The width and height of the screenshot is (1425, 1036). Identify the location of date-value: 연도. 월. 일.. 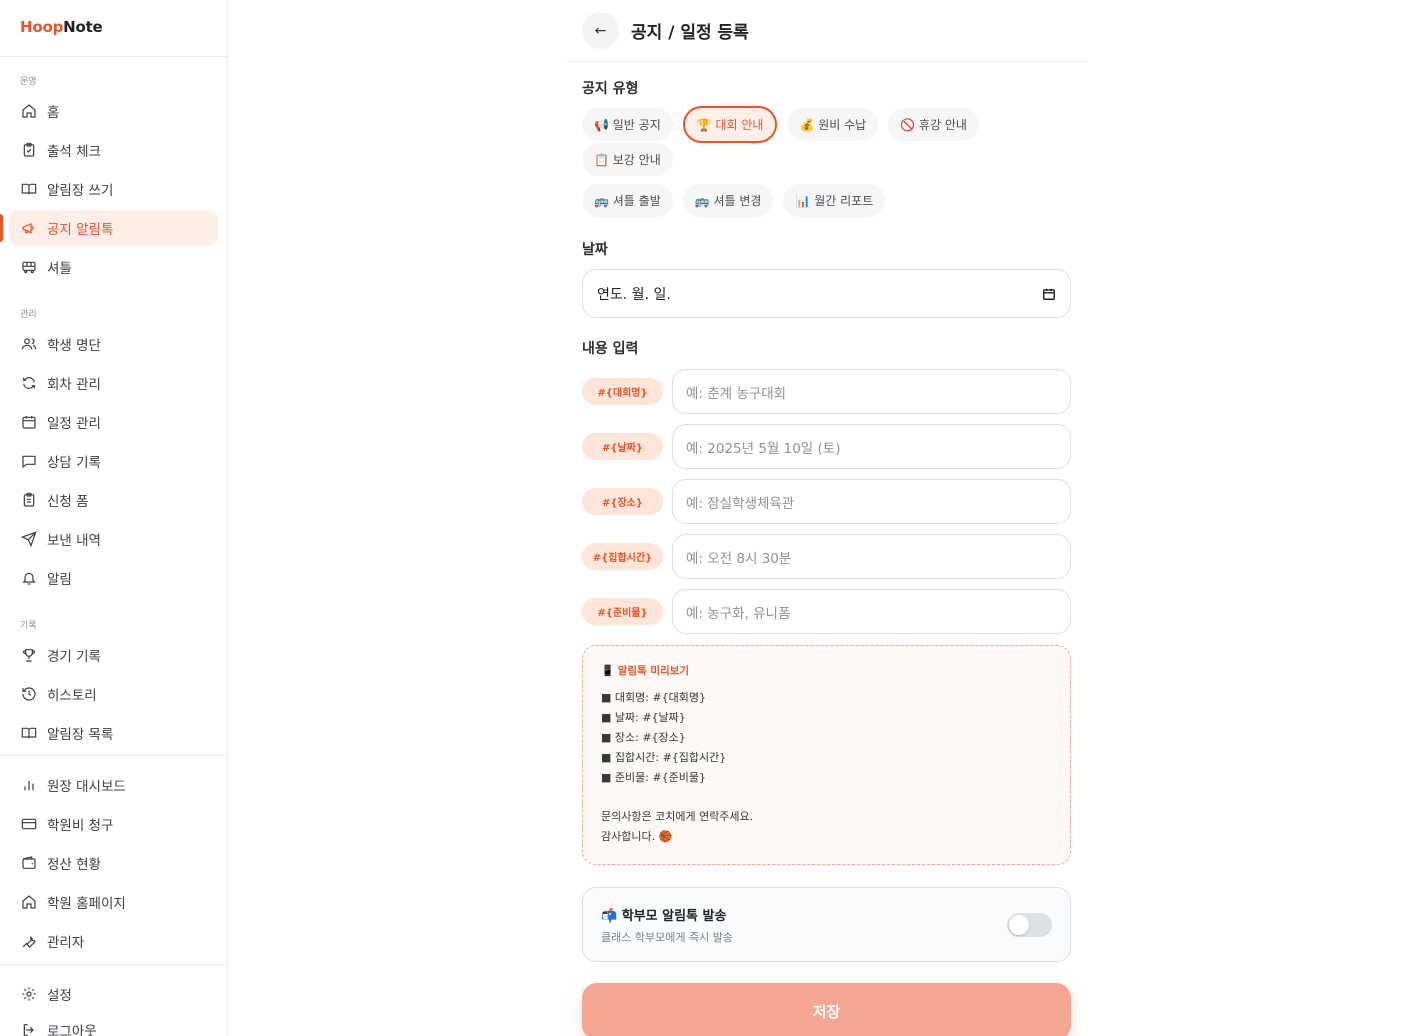
(634, 294).